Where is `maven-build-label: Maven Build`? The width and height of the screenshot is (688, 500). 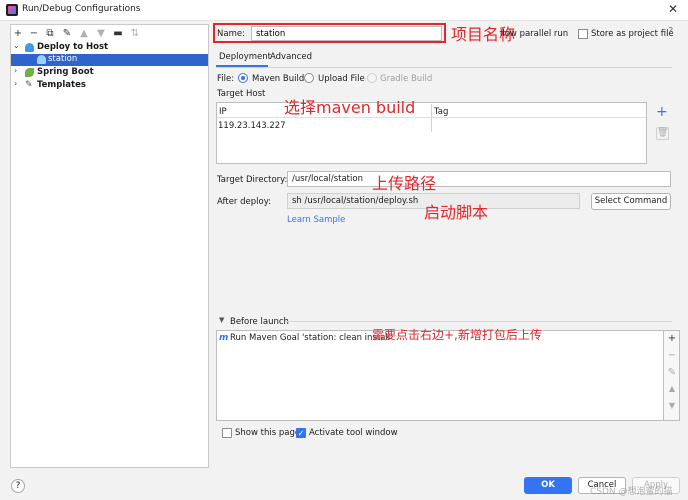 maven-build-label: Maven Build is located at coordinates (278, 79).